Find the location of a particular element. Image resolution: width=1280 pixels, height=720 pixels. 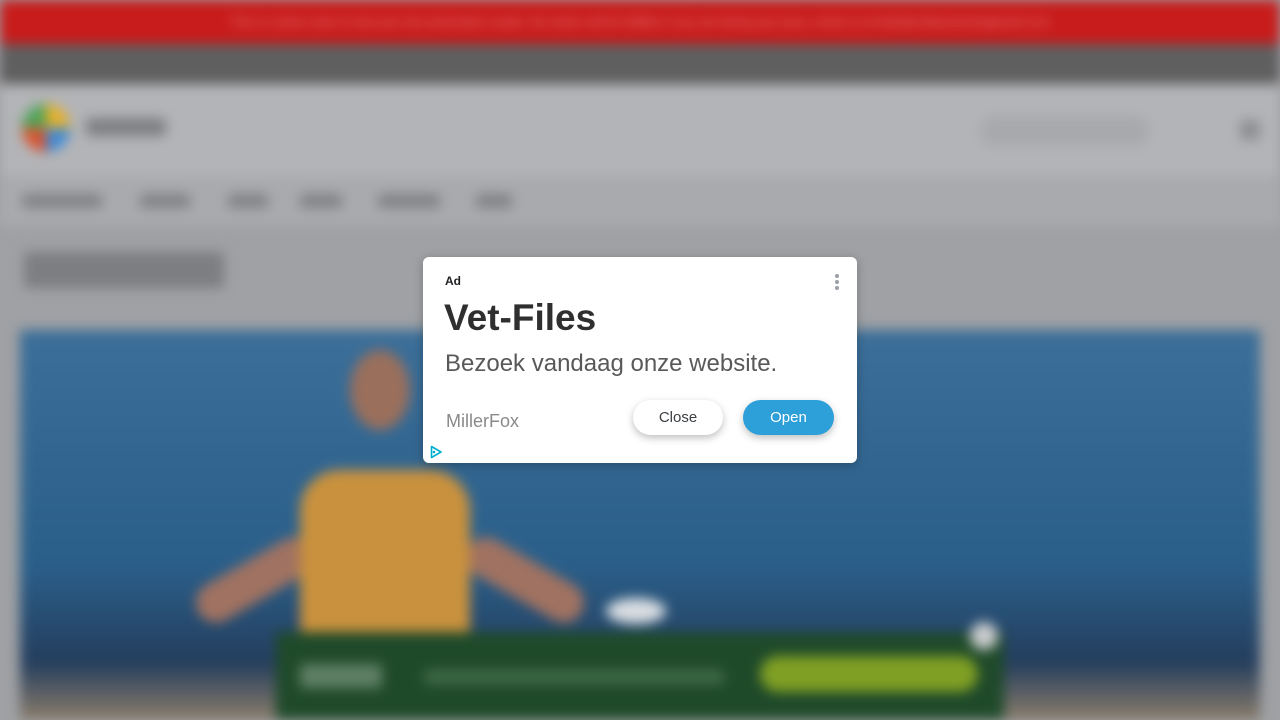

more-vert-icon is located at coordinates (837, 282).